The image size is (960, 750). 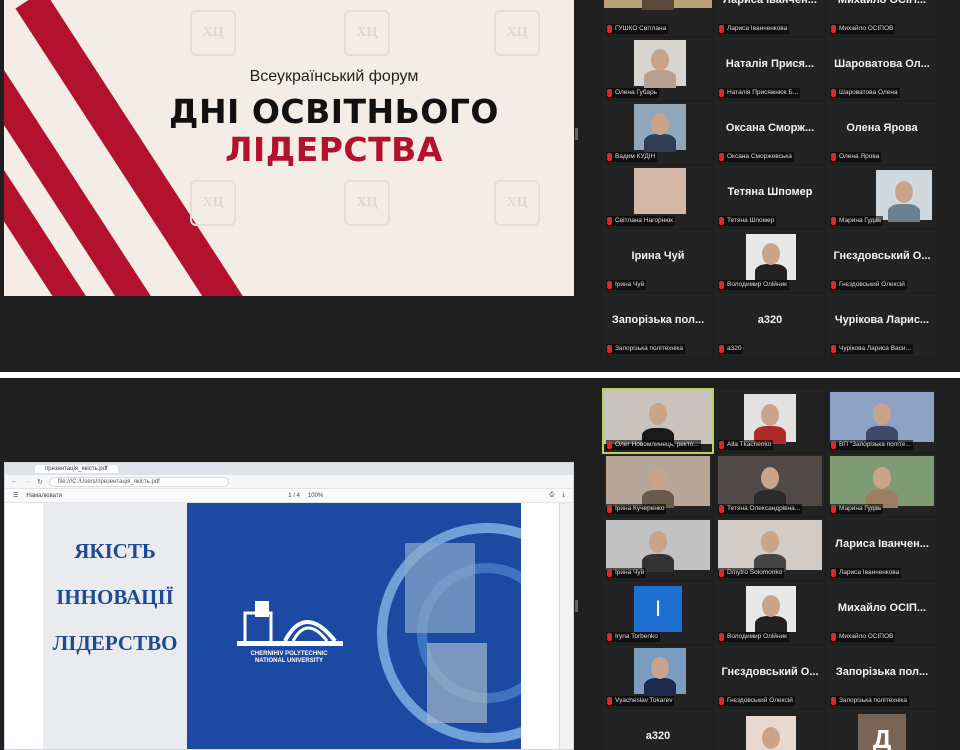 I want to click on participant-tile: Олена Губарь, so click(x=658, y=69).